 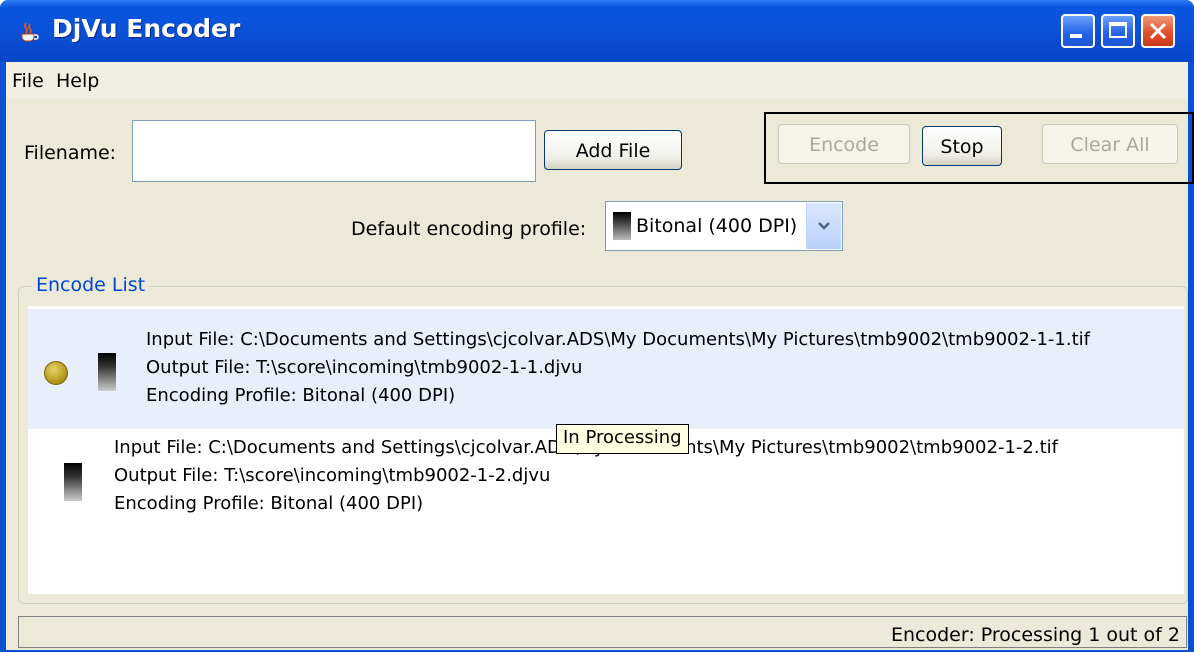 I want to click on add-file-button: Add File, so click(x=613, y=150).